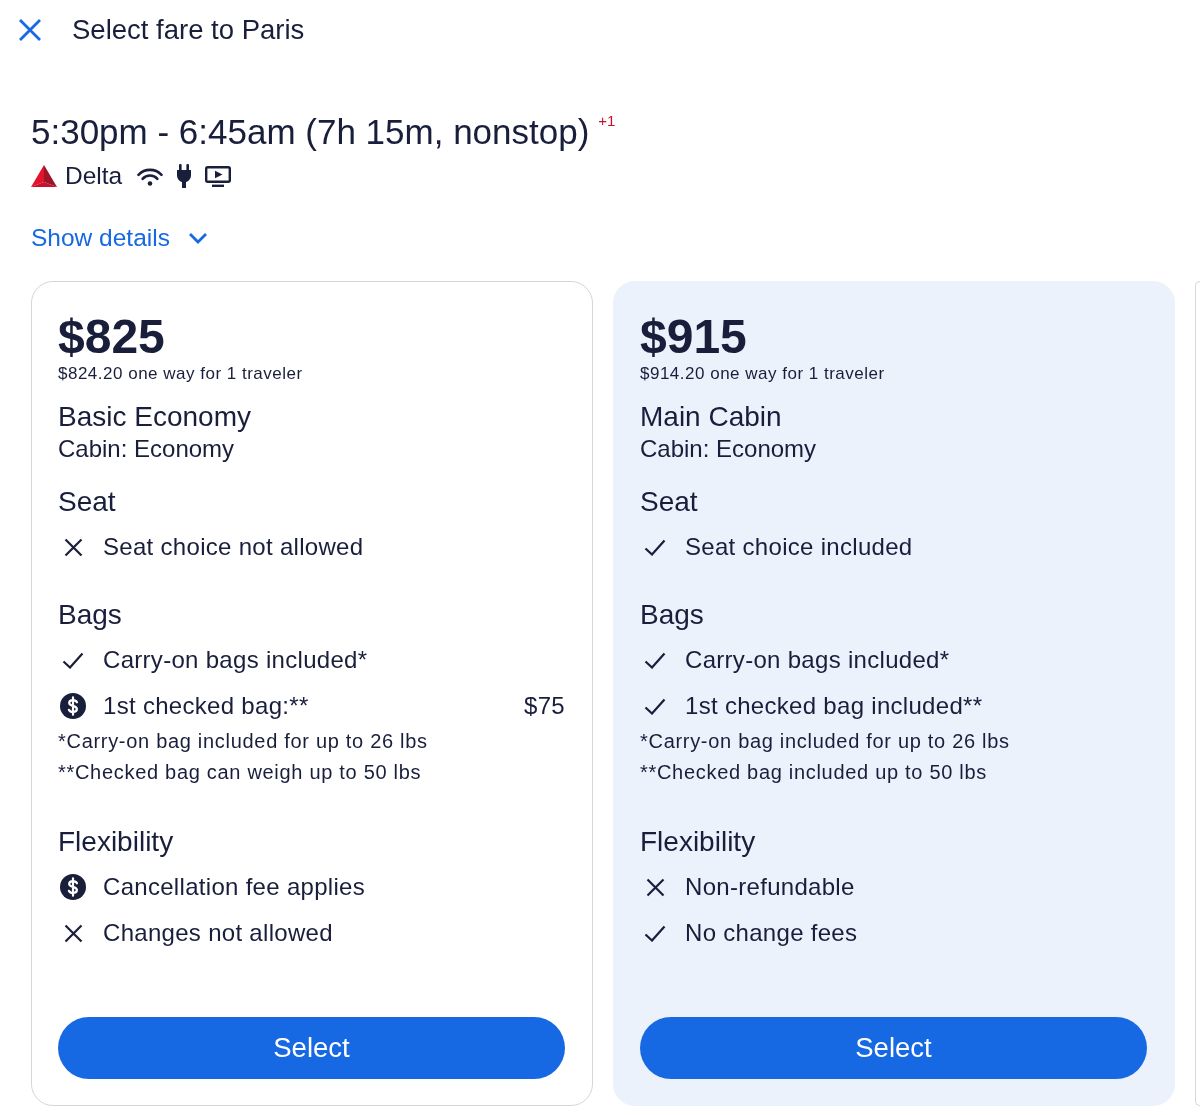 The height and width of the screenshot is (1115, 1200). Describe the element at coordinates (711, 417) in the screenshot. I see `fare-name: Main Cabin` at that location.